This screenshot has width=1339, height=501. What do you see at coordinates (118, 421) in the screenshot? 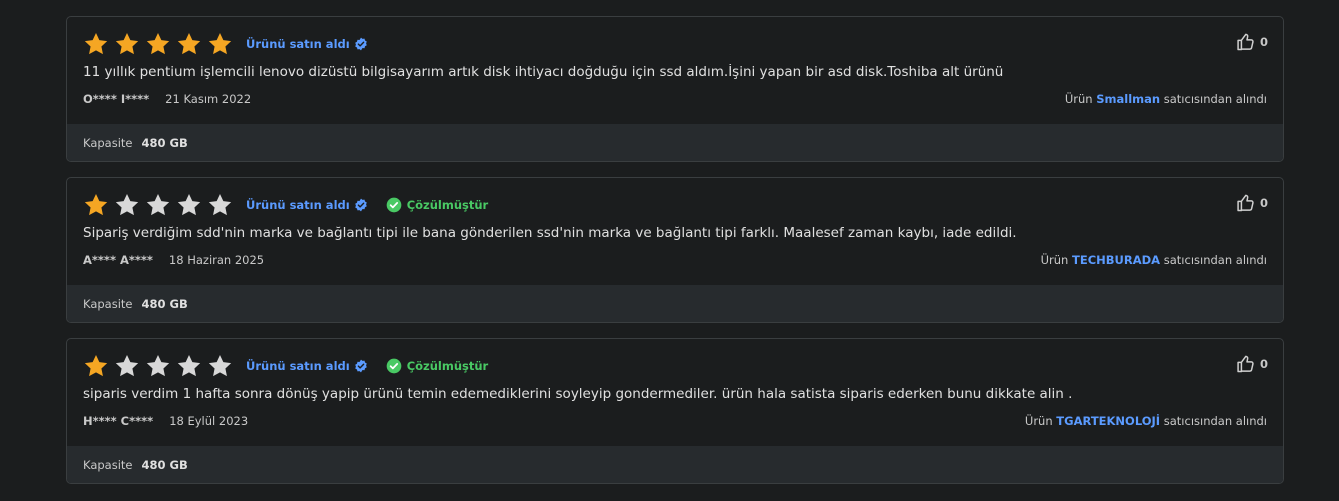
I see `review-author: H**** C****` at bounding box center [118, 421].